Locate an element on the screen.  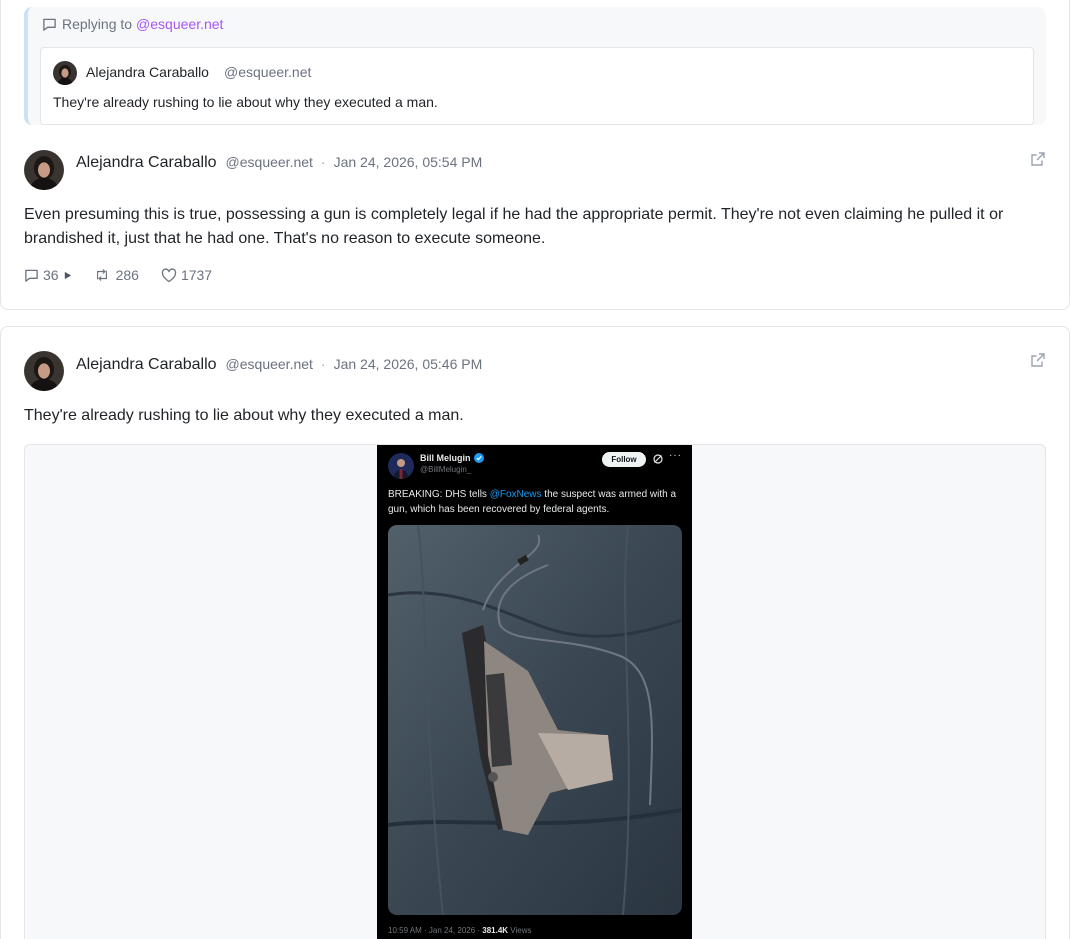
repost-count: 286 is located at coordinates (127, 275).